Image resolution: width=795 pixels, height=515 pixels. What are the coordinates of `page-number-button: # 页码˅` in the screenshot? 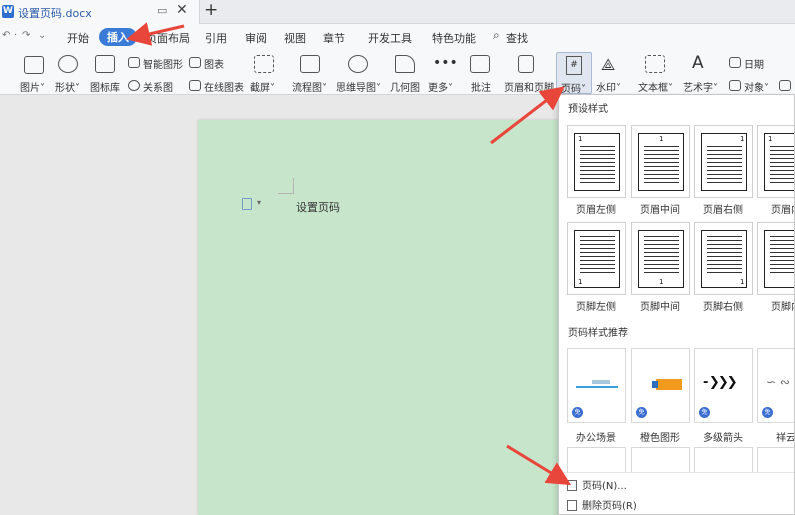 It's located at (574, 73).